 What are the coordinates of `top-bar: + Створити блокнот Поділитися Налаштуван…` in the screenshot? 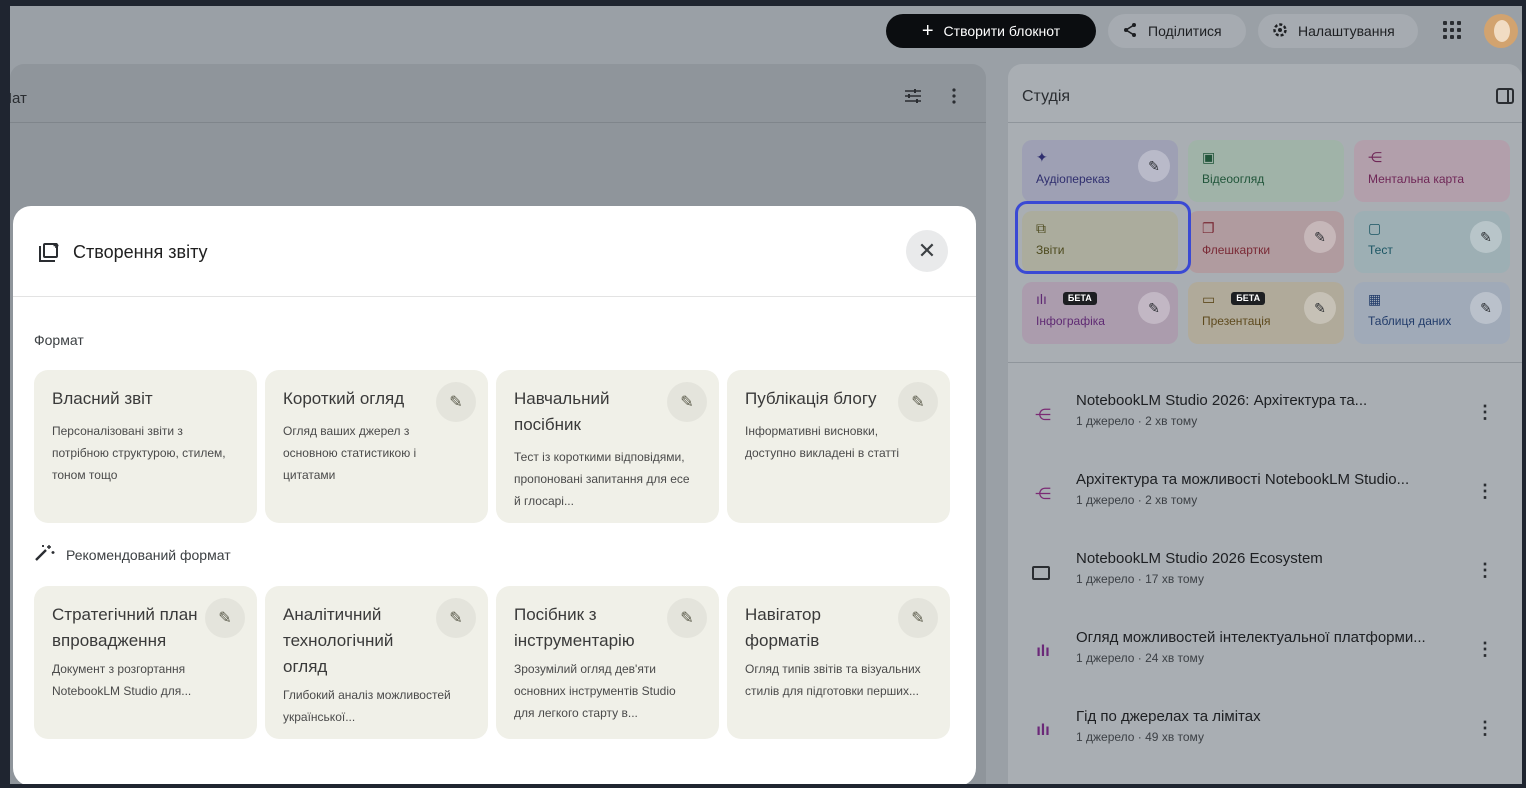 It's located at (766, 32).